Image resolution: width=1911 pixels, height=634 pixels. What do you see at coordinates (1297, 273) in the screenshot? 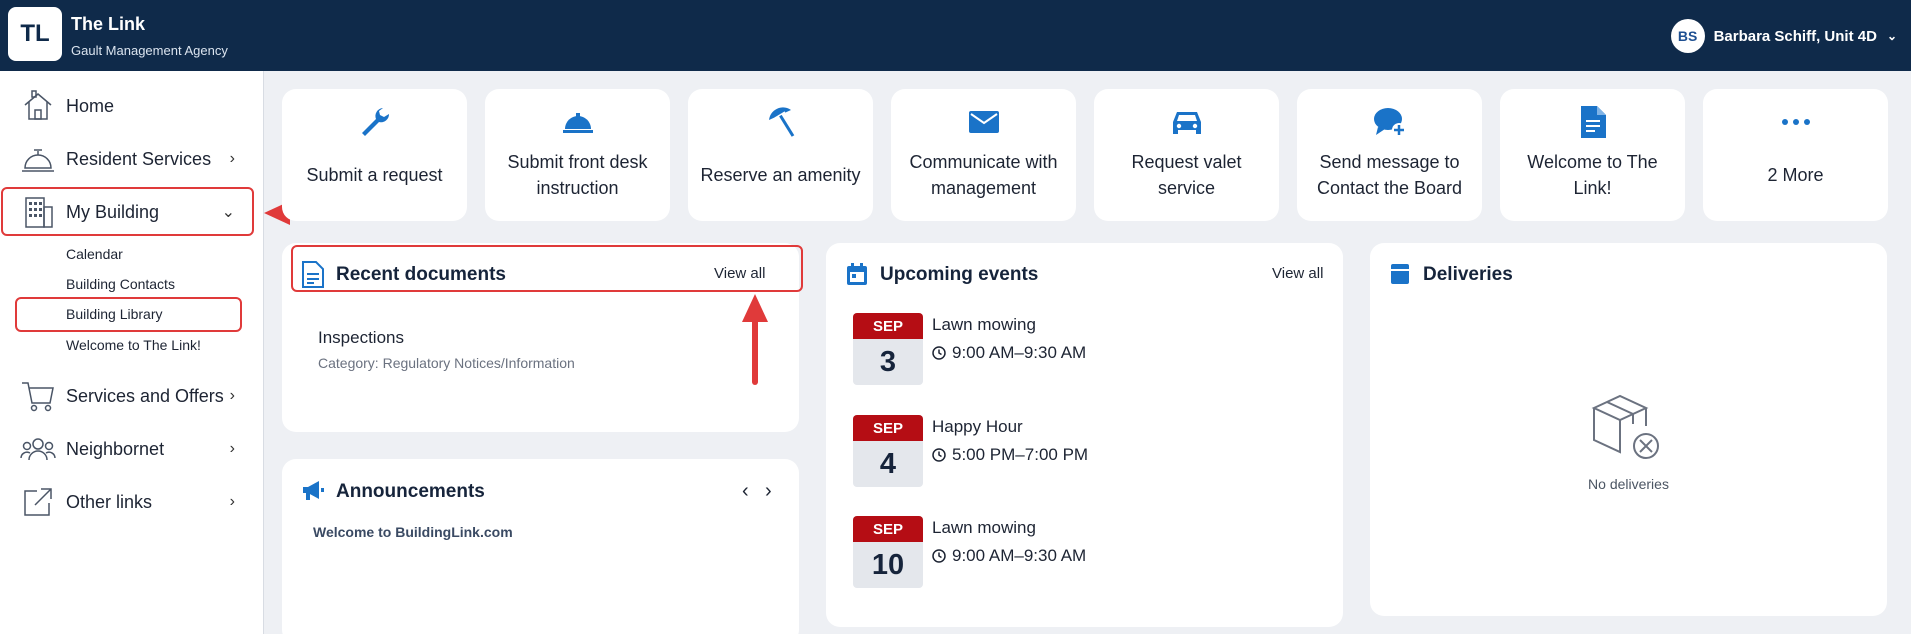
I see `upcoming-events-view-all-link: View all` at bounding box center [1297, 273].